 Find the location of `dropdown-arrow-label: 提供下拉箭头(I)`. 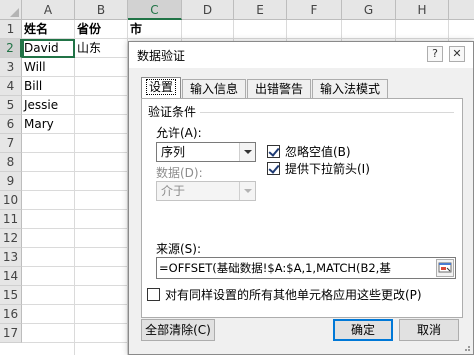

dropdown-arrow-label: 提供下拉箭头(I) is located at coordinates (327, 168).